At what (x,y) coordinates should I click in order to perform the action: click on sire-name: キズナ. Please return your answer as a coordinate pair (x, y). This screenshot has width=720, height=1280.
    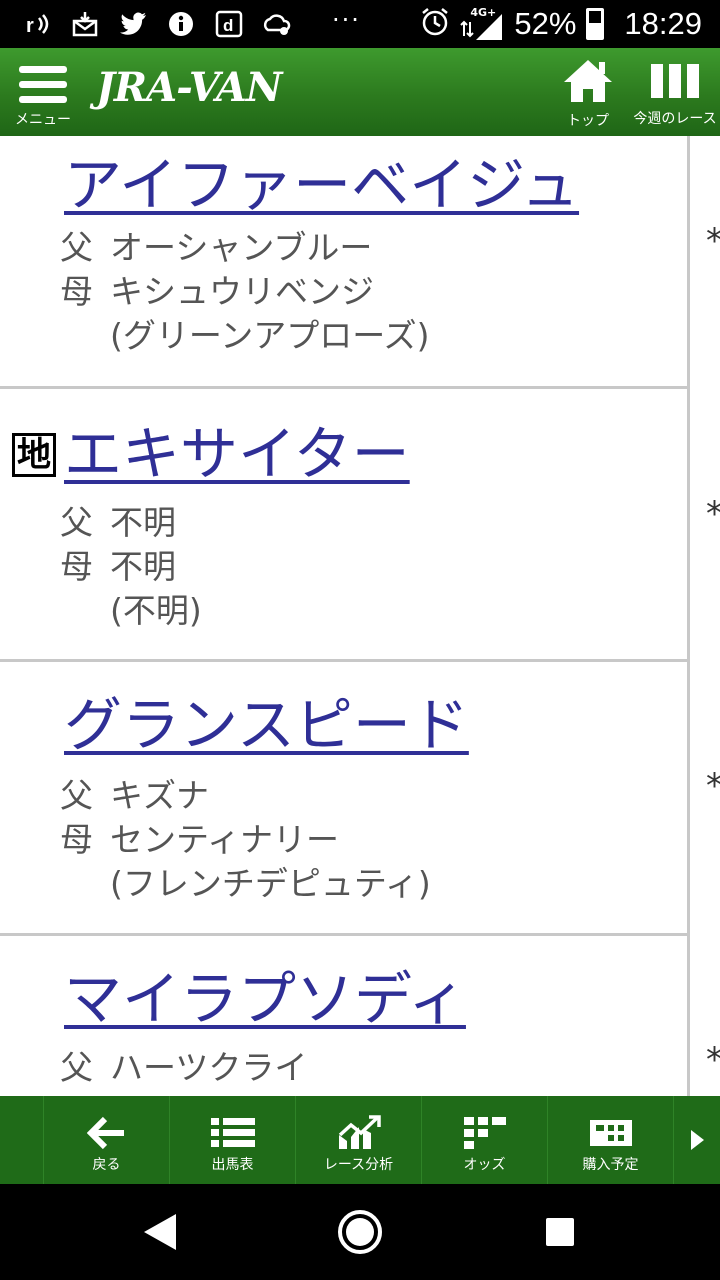
    Looking at the image, I should click on (159, 795).